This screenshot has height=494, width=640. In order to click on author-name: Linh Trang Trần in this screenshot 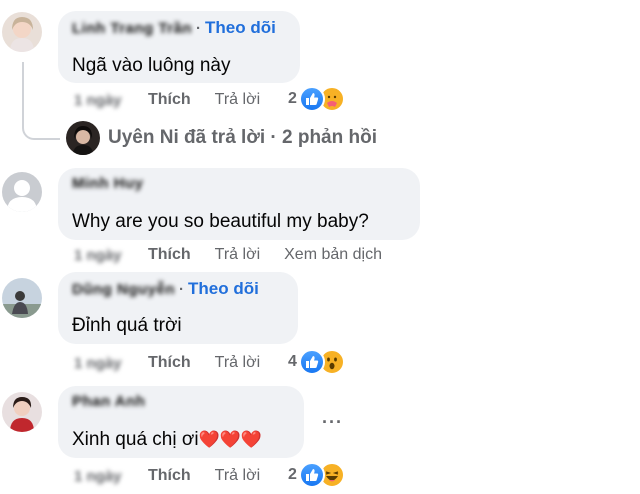, I will do `click(132, 28)`.